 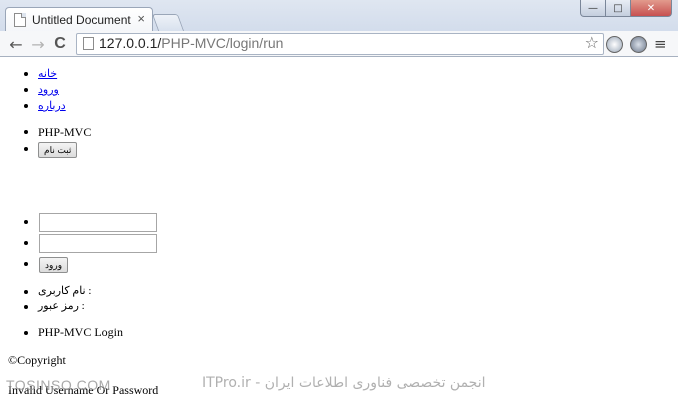 I want to click on brand-list: PHP-MVC ثبت نام, so click(x=45, y=141).